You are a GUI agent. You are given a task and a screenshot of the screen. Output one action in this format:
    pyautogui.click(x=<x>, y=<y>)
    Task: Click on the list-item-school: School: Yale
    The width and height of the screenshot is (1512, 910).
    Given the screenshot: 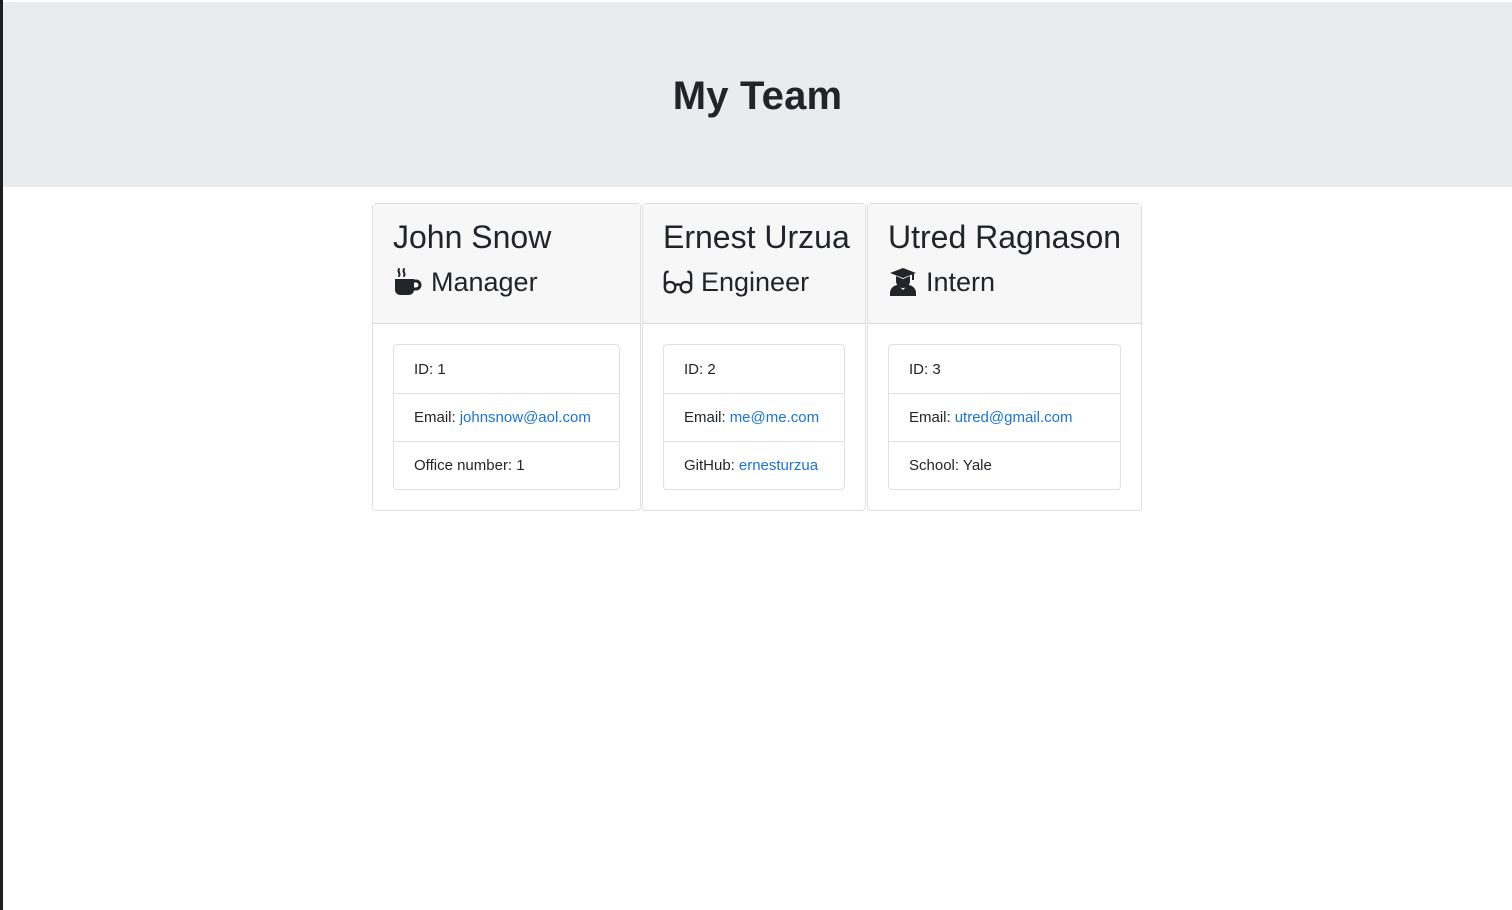 What is the action you would take?
    pyautogui.click(x=1004, y=465)
    